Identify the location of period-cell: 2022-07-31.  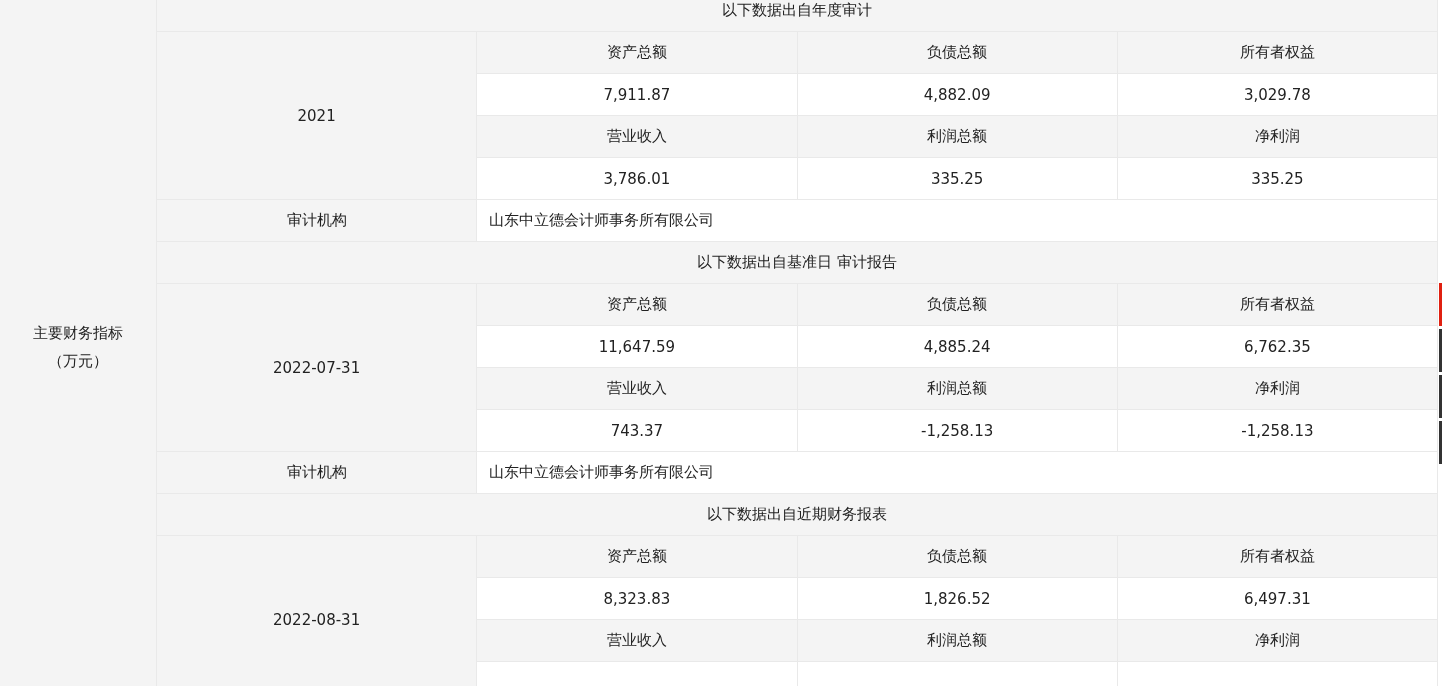
(316, 367).